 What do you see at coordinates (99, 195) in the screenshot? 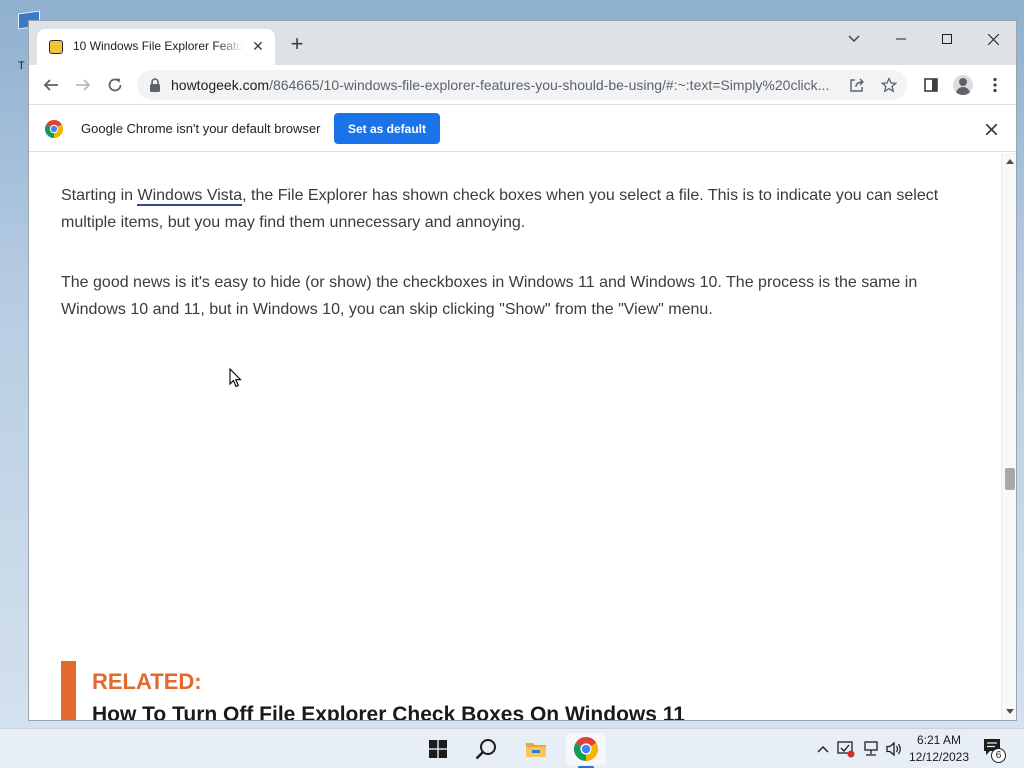
I see `para1-text-start: Starting in` at bounding box center [99, 195].